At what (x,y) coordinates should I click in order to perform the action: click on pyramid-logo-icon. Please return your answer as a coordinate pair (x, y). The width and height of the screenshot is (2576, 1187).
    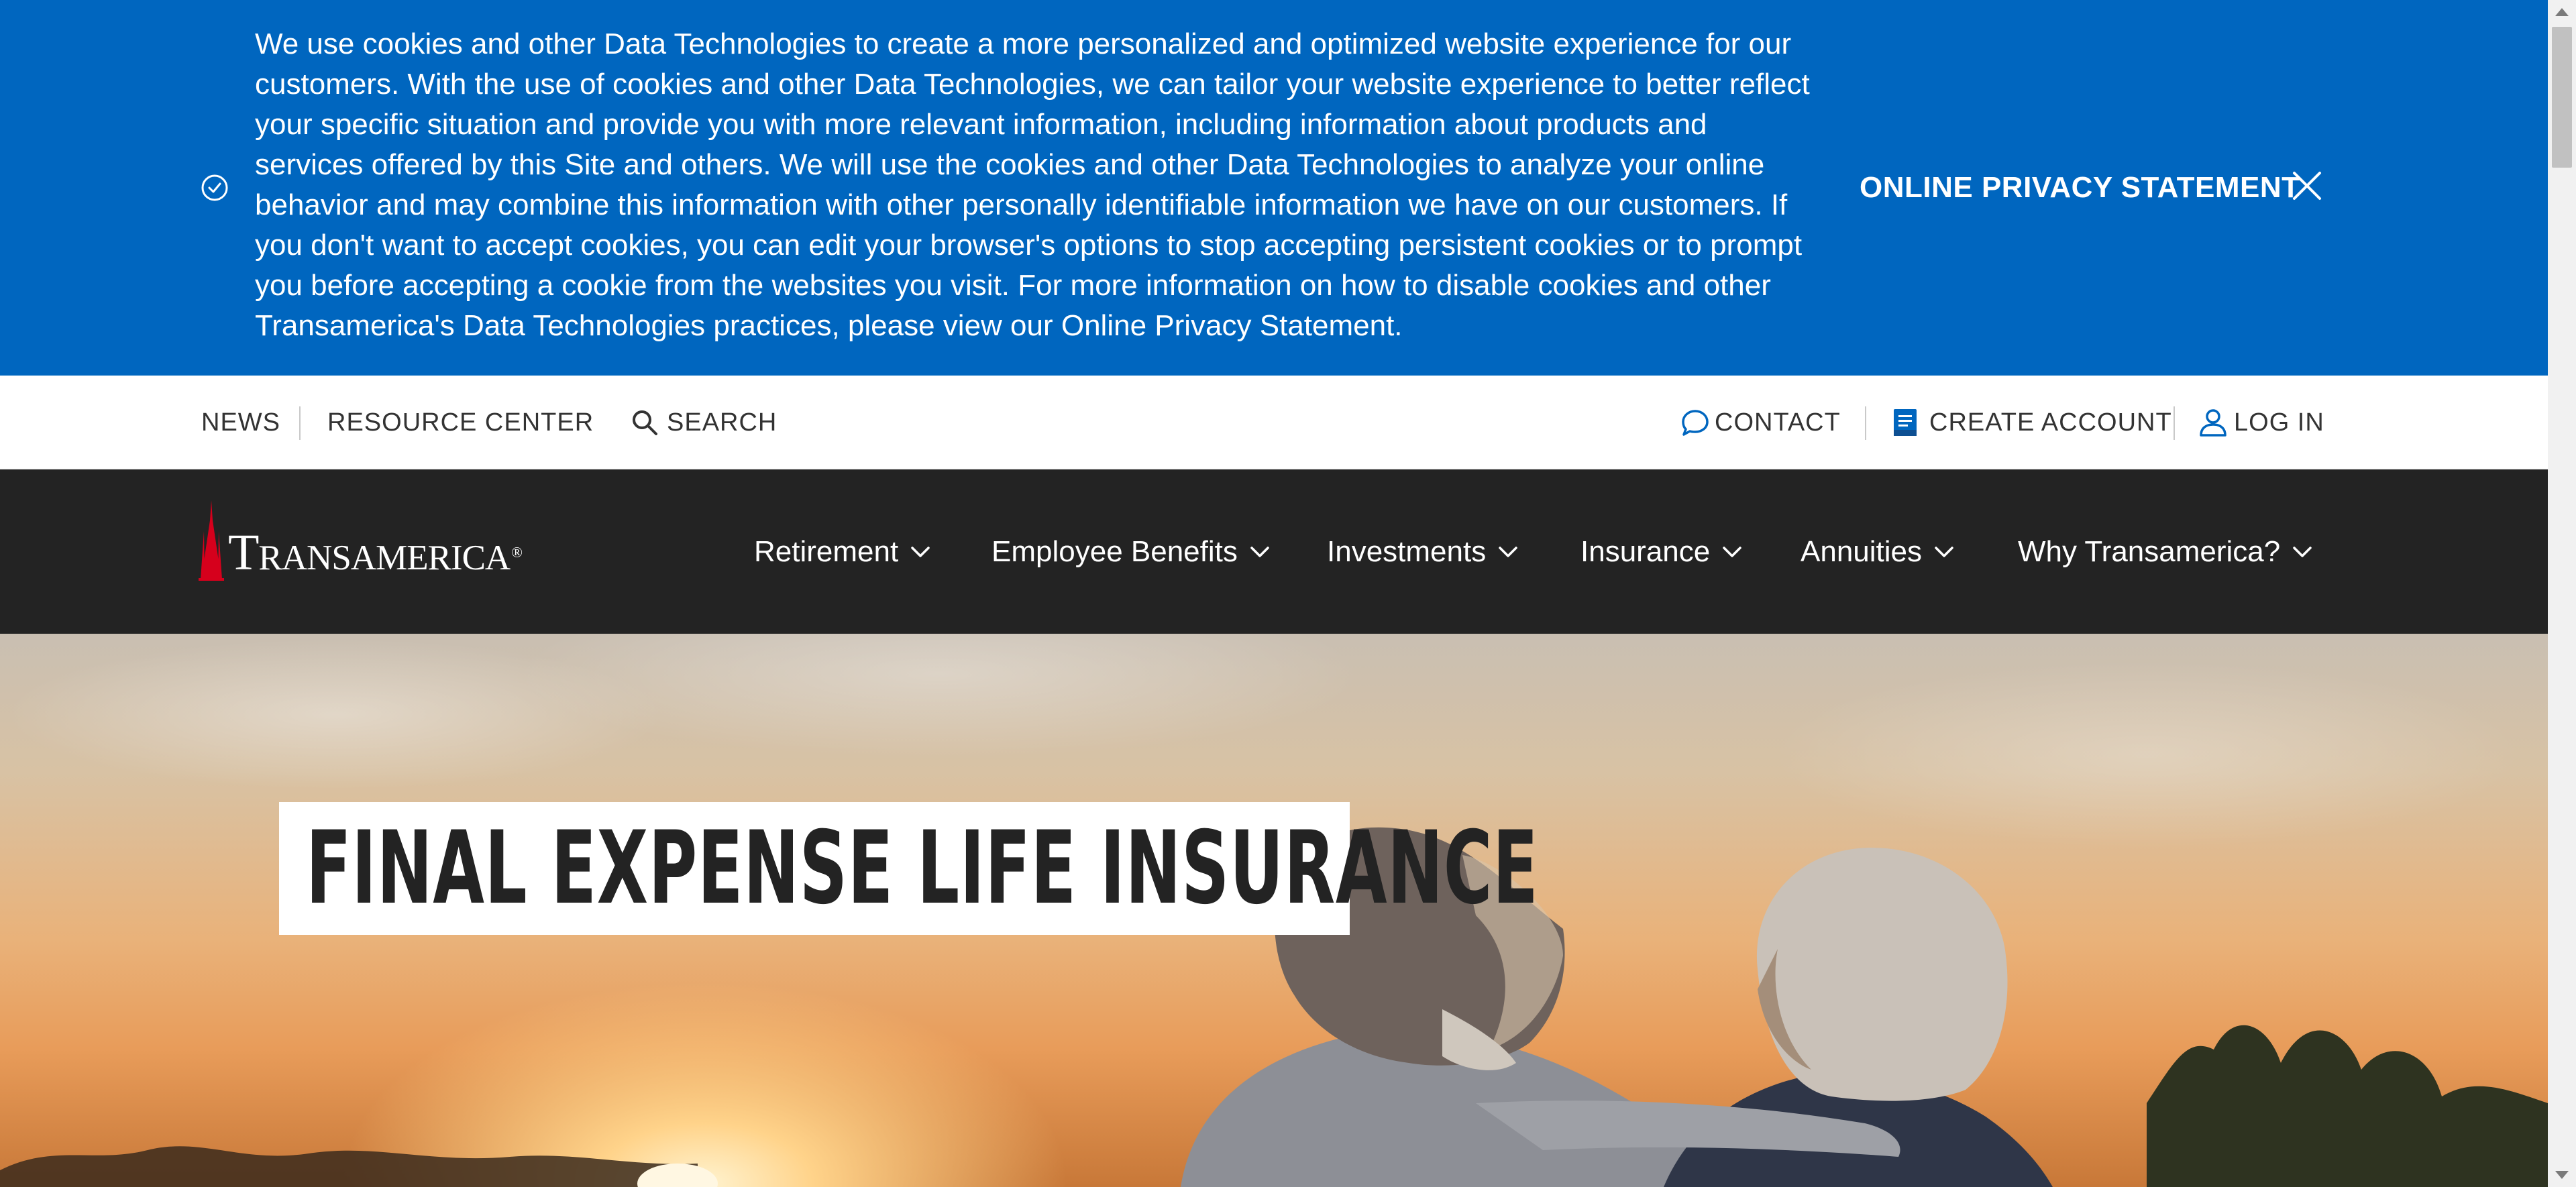
    Looking at the image, I should click on (211, 541).